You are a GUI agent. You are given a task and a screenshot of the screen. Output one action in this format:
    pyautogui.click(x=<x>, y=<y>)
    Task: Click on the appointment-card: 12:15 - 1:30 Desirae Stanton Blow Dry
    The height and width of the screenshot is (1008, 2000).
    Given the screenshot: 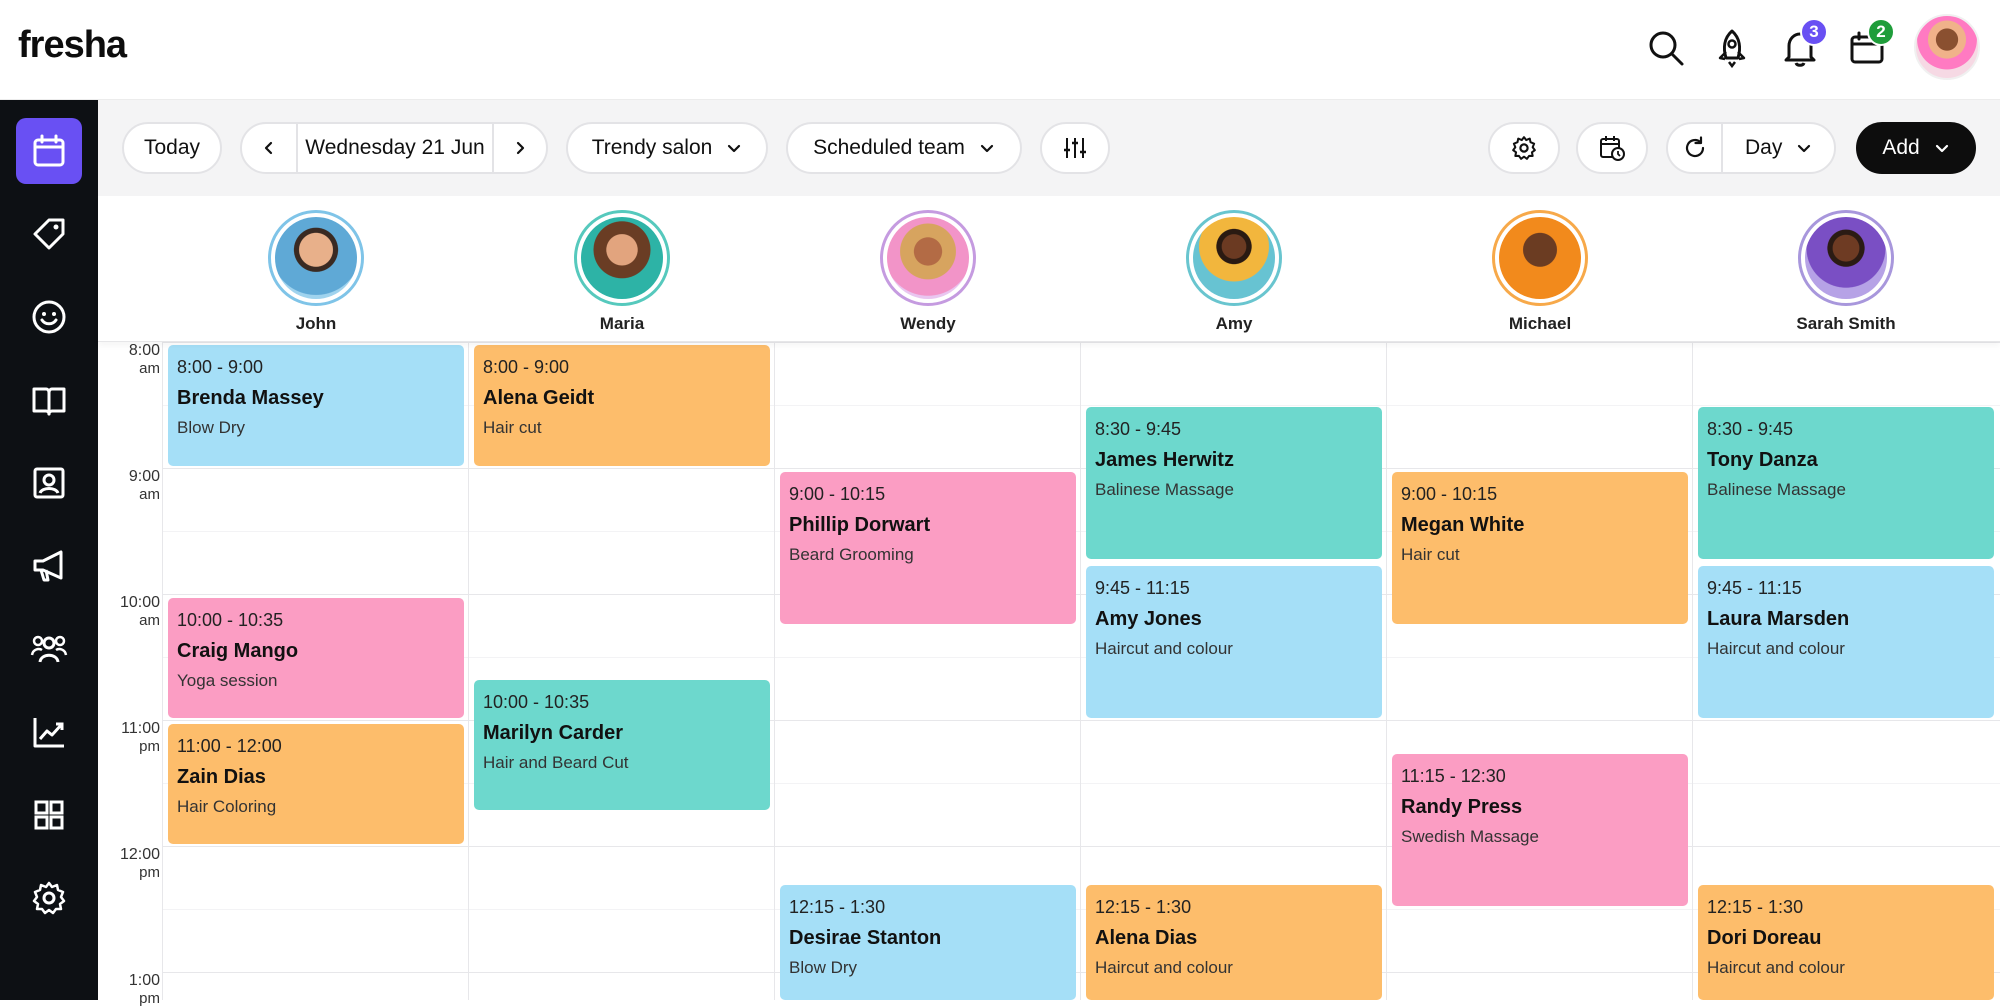 What is the action you would take?
    pyautogui.click(x=928, y=942)
    